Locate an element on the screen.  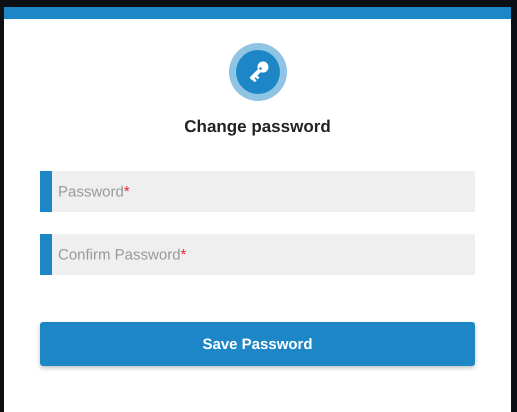
password-field: Password* is located at coordinates (257, 191).